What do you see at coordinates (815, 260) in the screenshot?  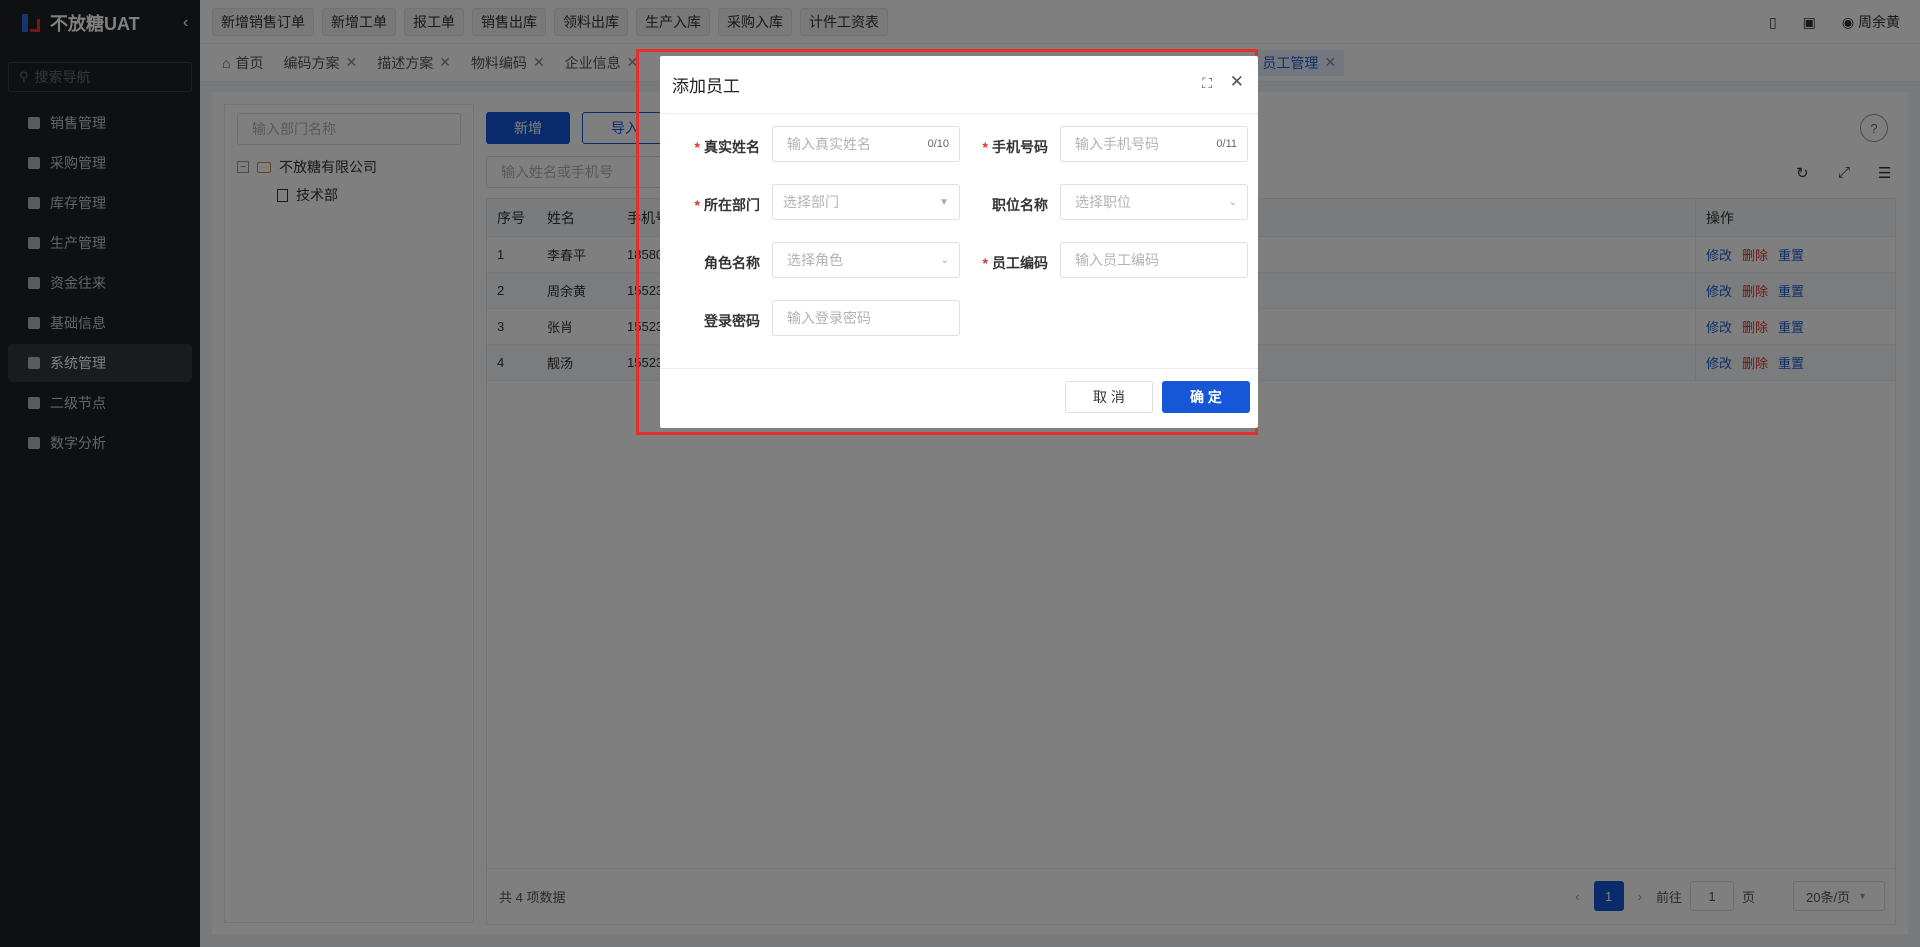 I see `placeholder: 选择角色` at bounding box center [815, 260].